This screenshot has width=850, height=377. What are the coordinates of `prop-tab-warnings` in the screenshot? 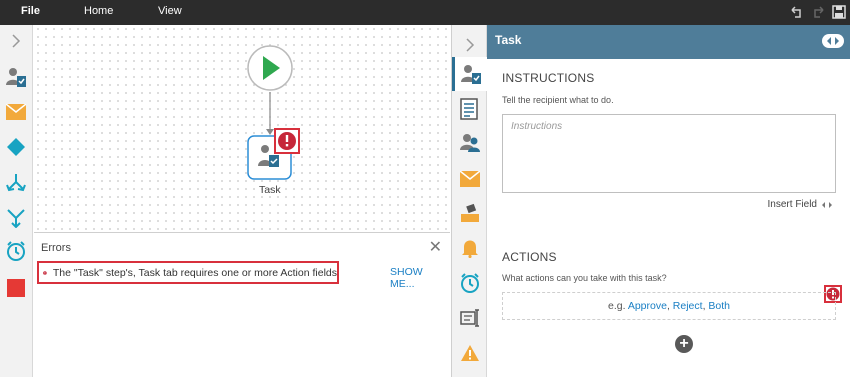 It's located at (469, 353).